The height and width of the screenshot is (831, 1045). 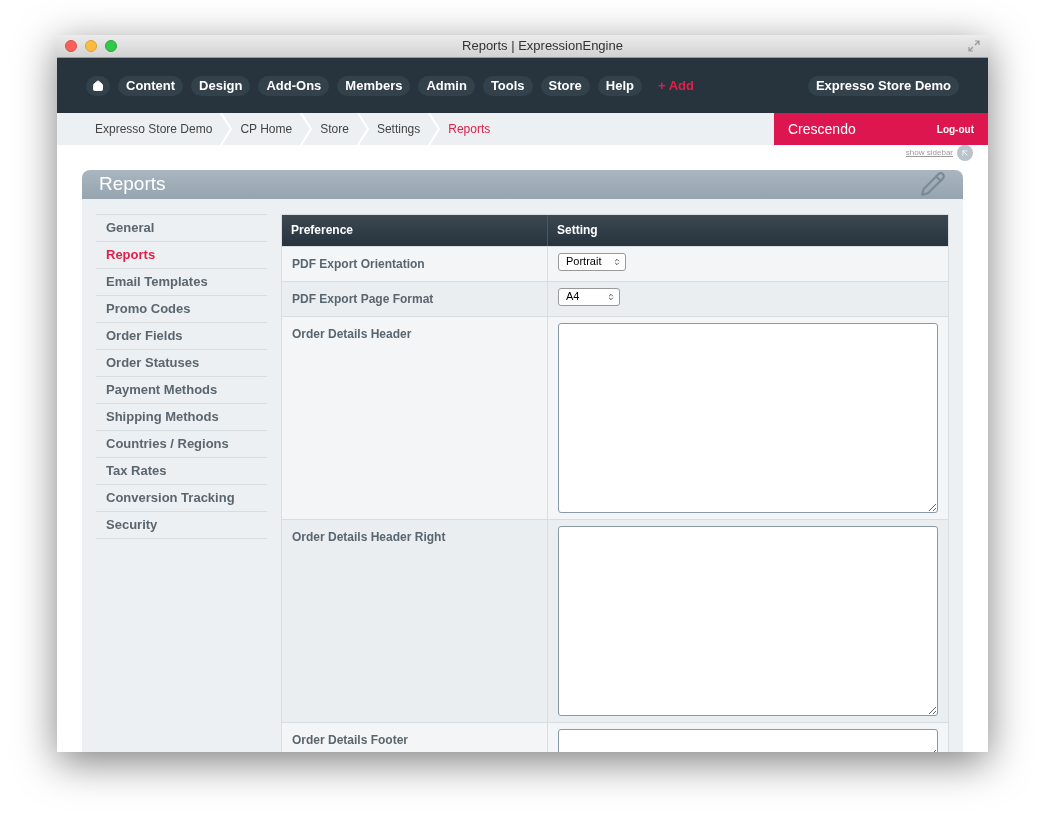 I want to click on preference-label: PDF Export Page Format, so click(x=363, y=298).